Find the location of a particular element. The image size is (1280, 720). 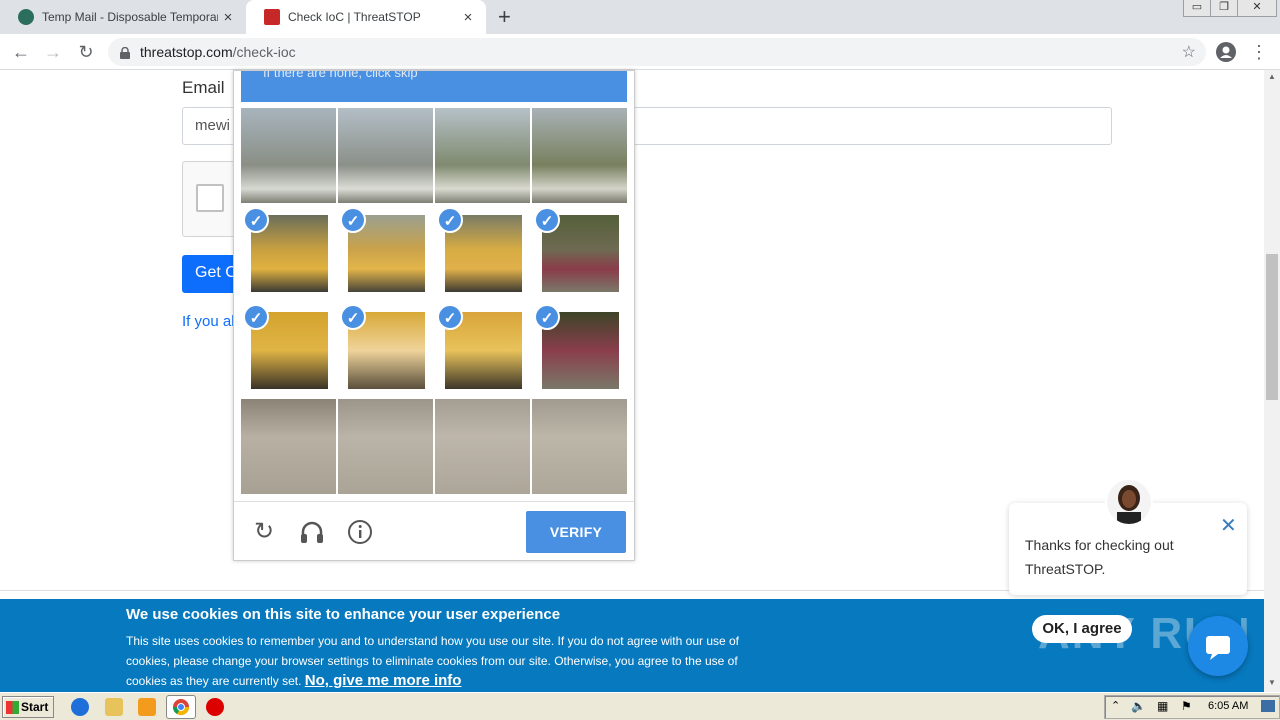

tab-temp-mail: Temp Mail - Disposable Temporary E × is located at coordinates (123, 17).